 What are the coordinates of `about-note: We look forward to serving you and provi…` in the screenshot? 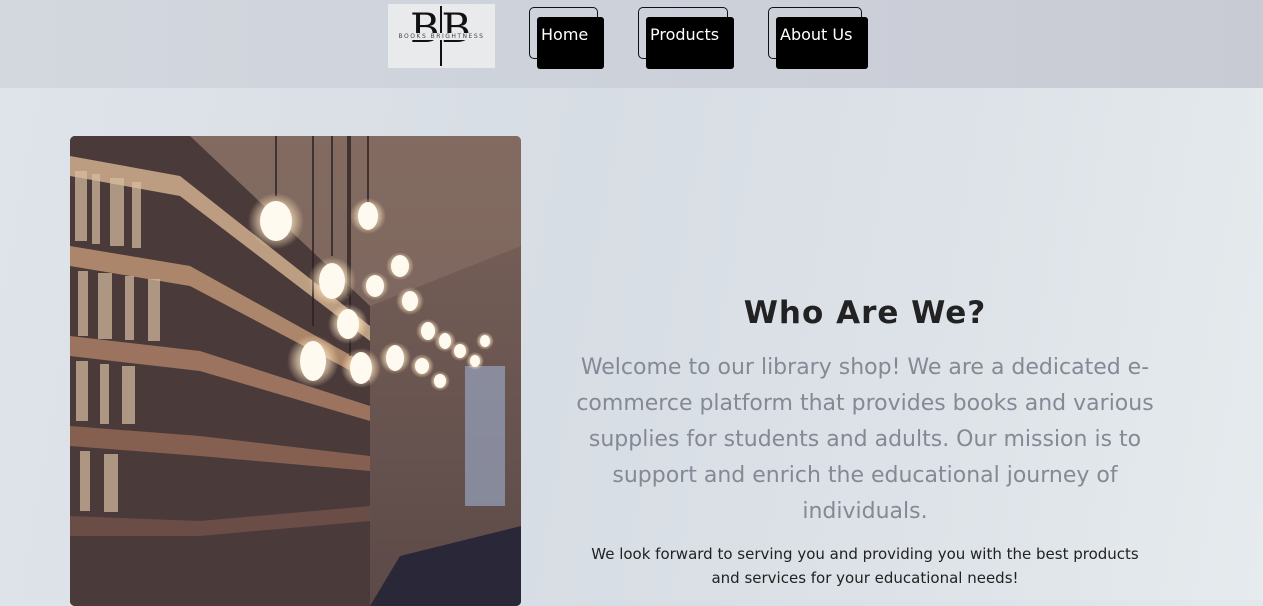 It's located at (865, 566).